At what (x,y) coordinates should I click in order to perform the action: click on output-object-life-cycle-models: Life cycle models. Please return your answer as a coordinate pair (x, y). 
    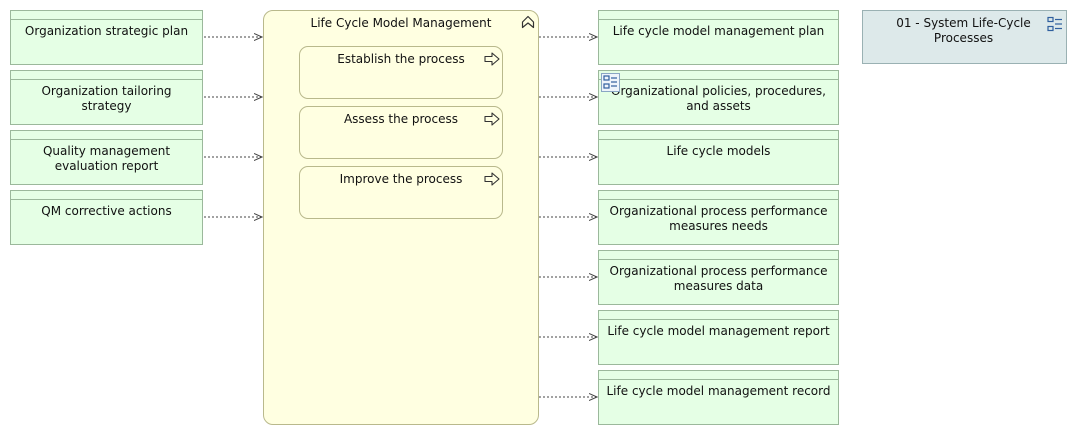
    Looking at the image, I should click on (718, 157).